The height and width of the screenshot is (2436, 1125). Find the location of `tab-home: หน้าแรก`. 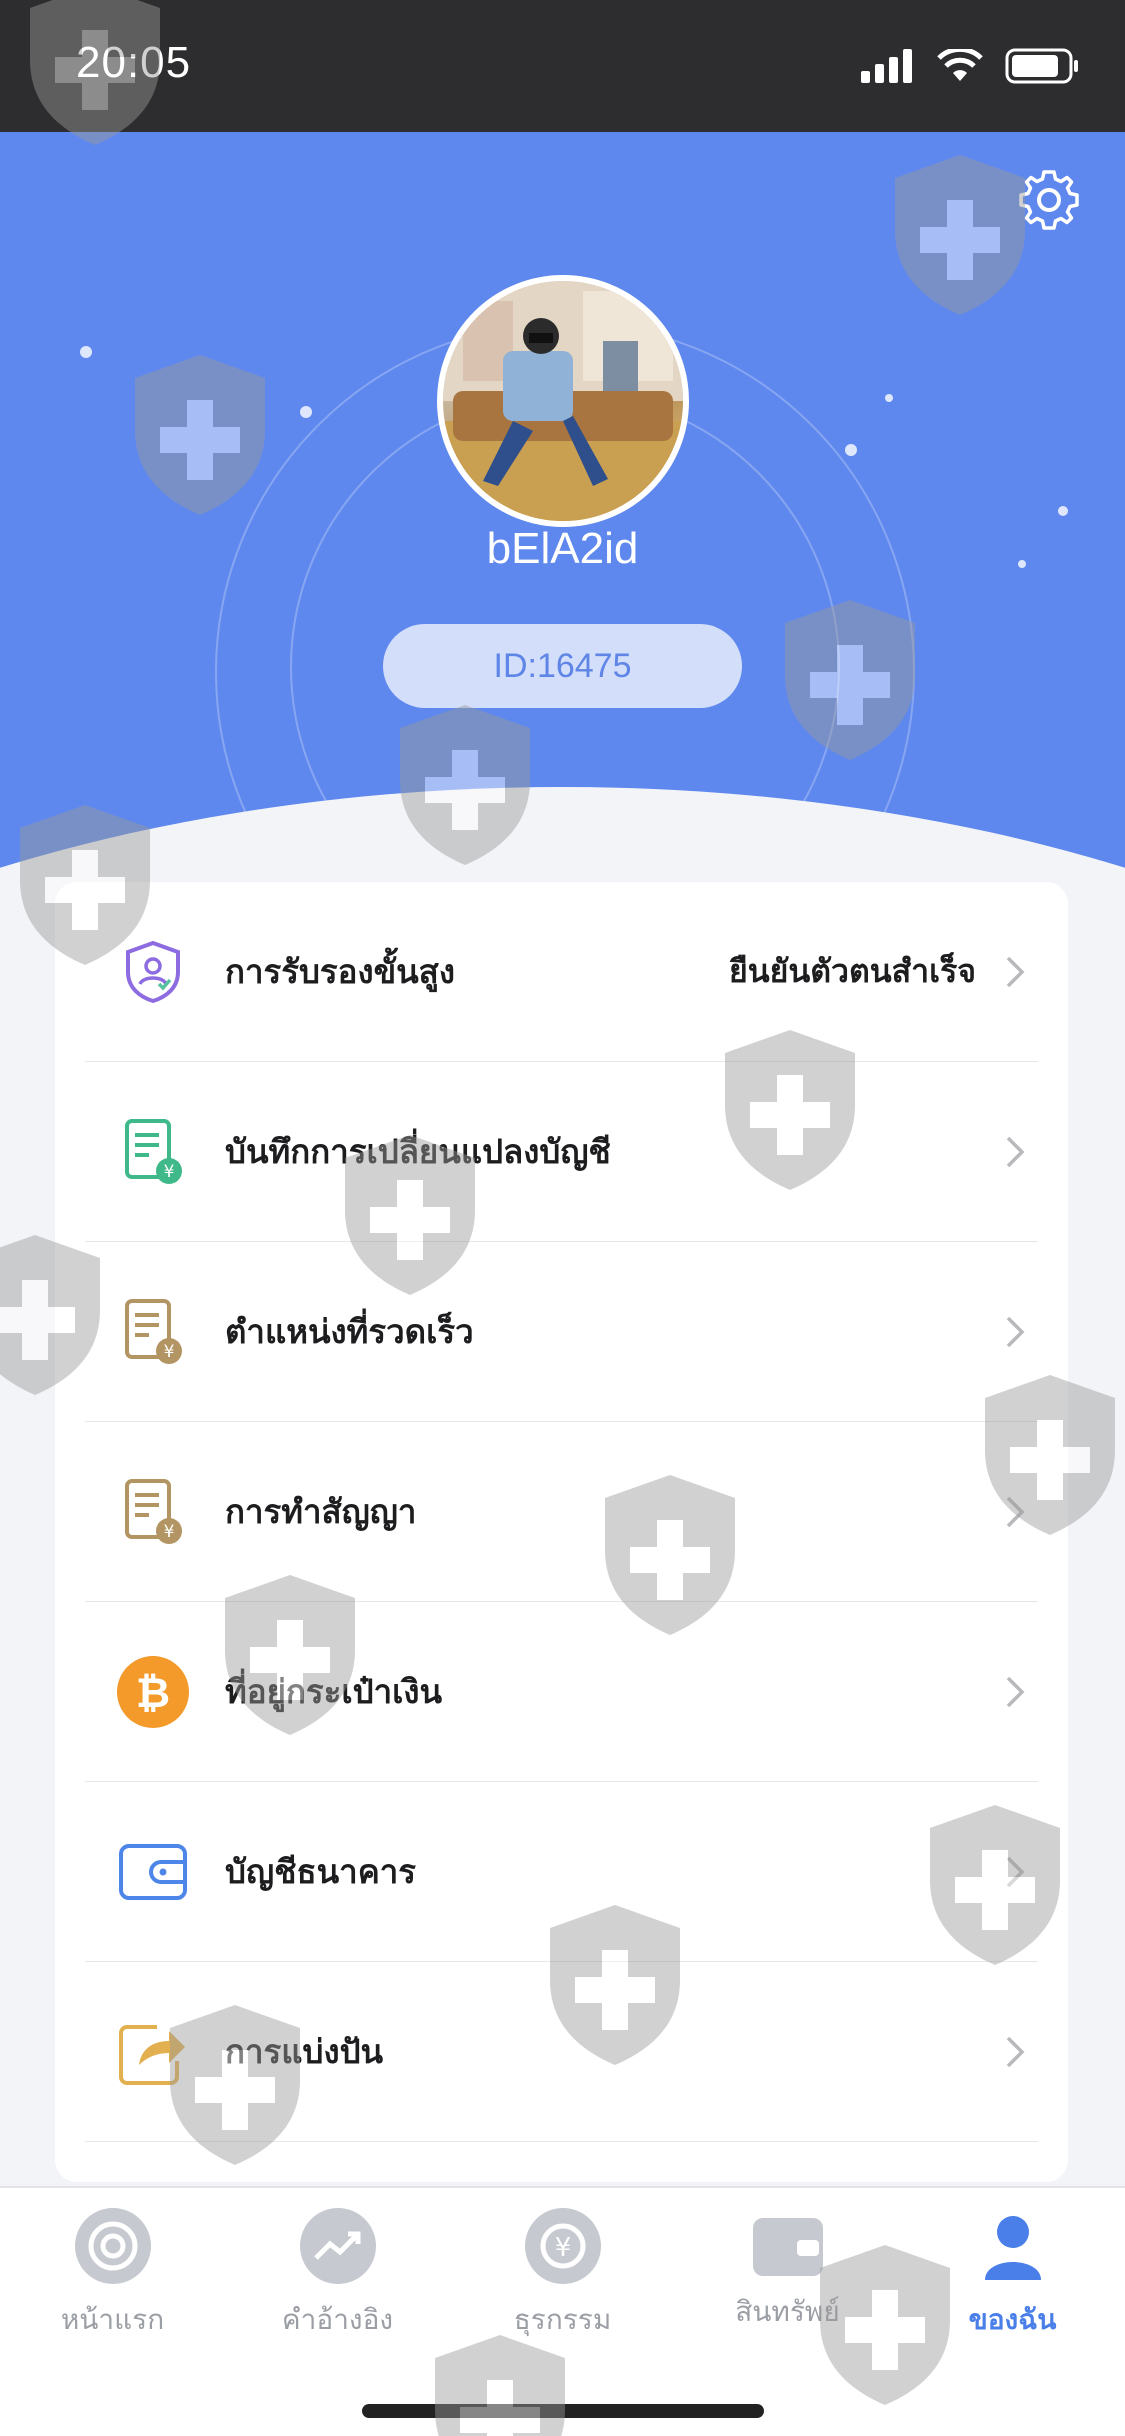

tab-home: หน้าแรก is located at coordinates (112, 2283).